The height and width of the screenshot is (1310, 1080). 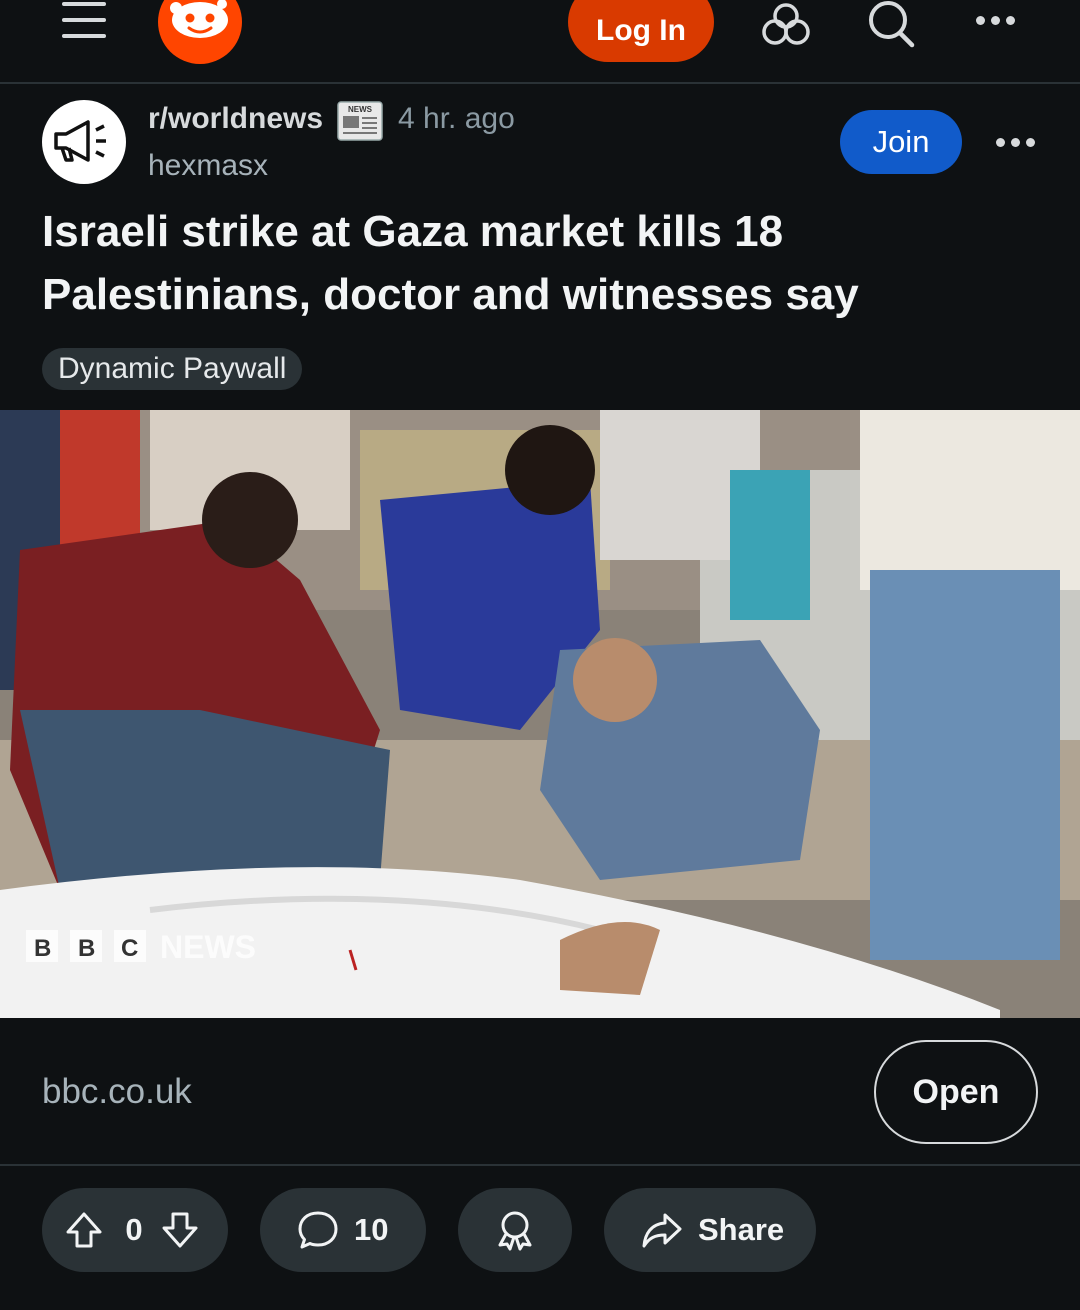 What do you see at coordinates (180, 1230) in the screenshot?
I see `downvote-arrow-icon` at bounding box center [180, 1230].